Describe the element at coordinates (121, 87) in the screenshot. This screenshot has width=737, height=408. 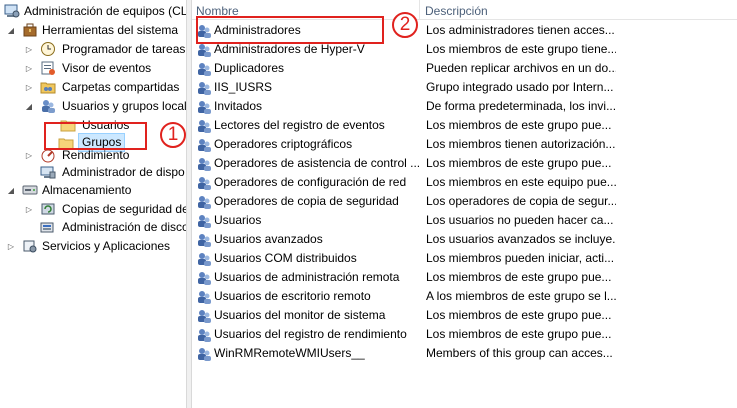
I see `tree-label-shared-folders: Carpetas compartidas` at that location.